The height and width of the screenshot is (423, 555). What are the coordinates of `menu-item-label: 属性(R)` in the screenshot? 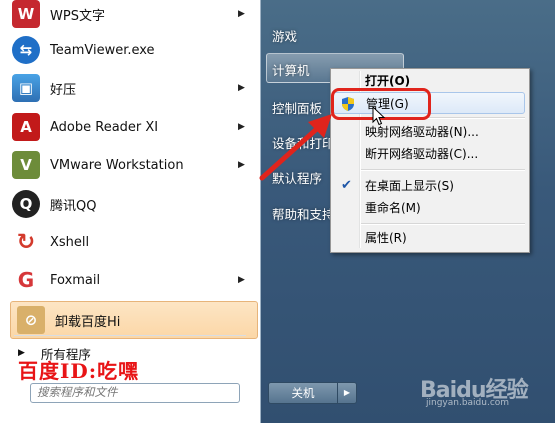 It's located at (386, 238).